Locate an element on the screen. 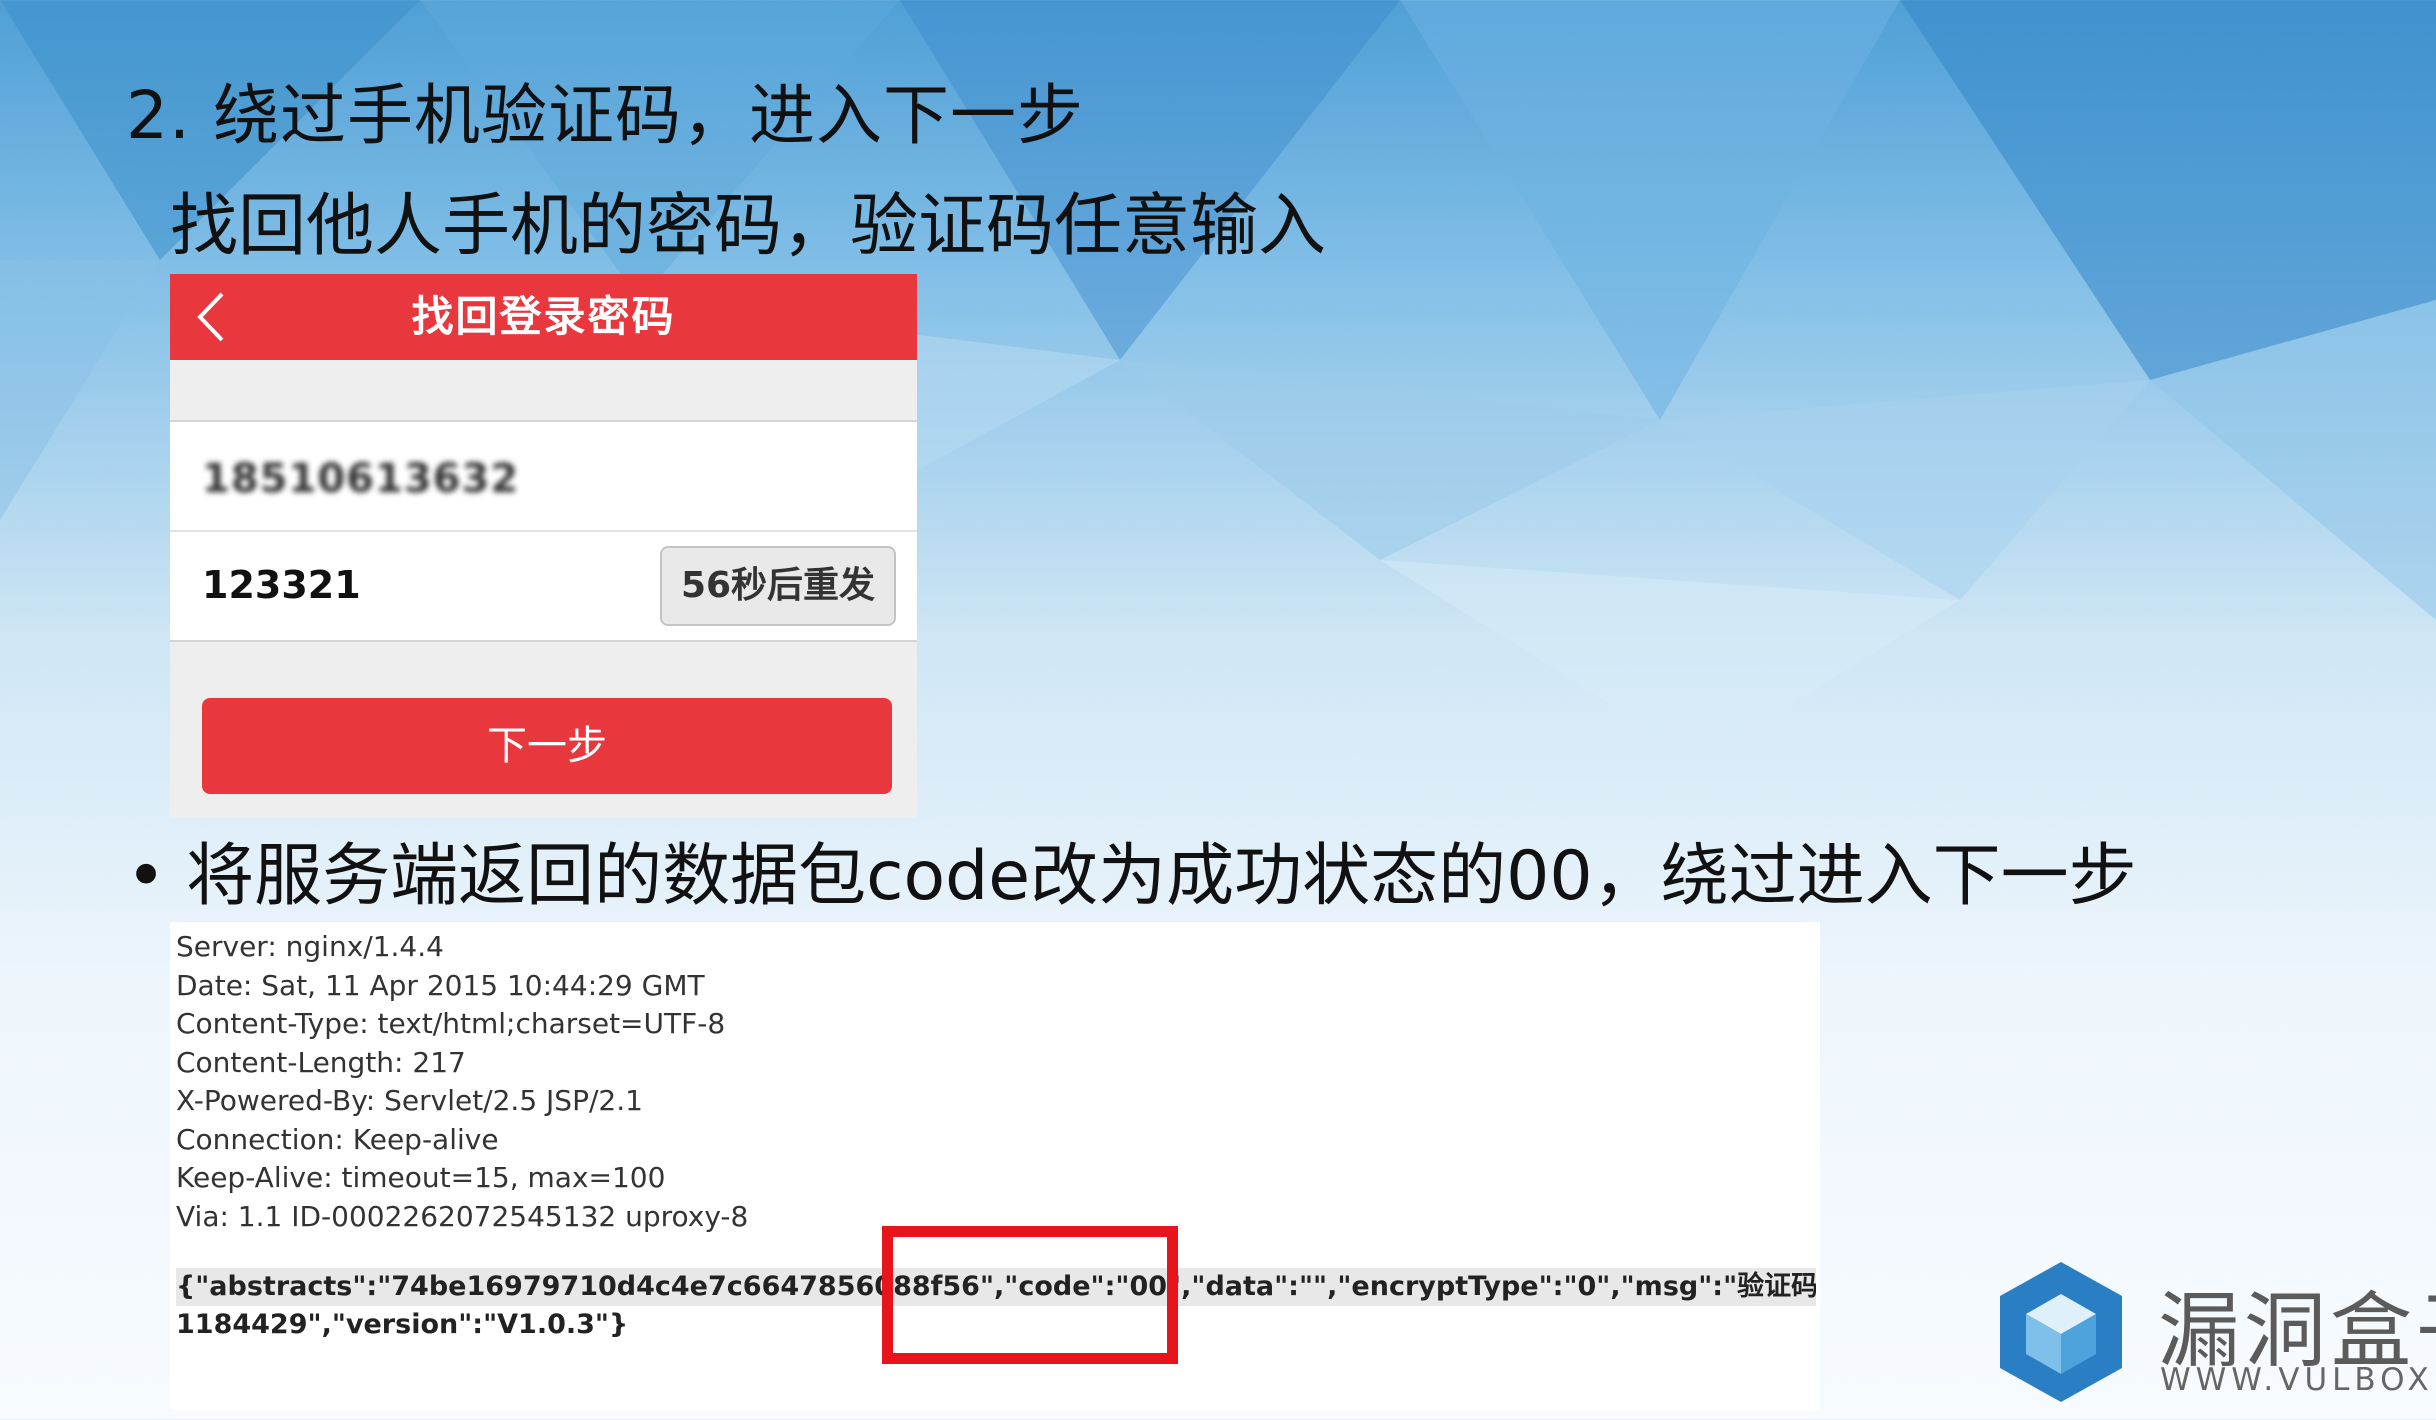 The image size is (2436, 1420). reset-form: 18510613632 123321 56秒后重发 is located at coordinates (543, 531).